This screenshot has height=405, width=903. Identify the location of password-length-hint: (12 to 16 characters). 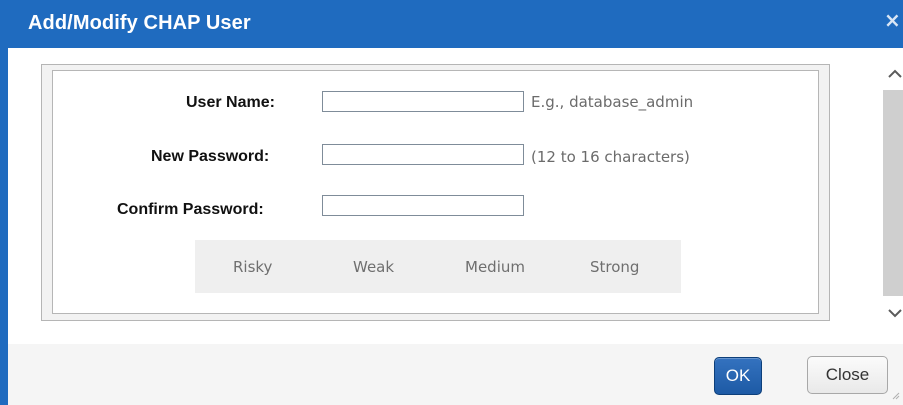
(610, 157).